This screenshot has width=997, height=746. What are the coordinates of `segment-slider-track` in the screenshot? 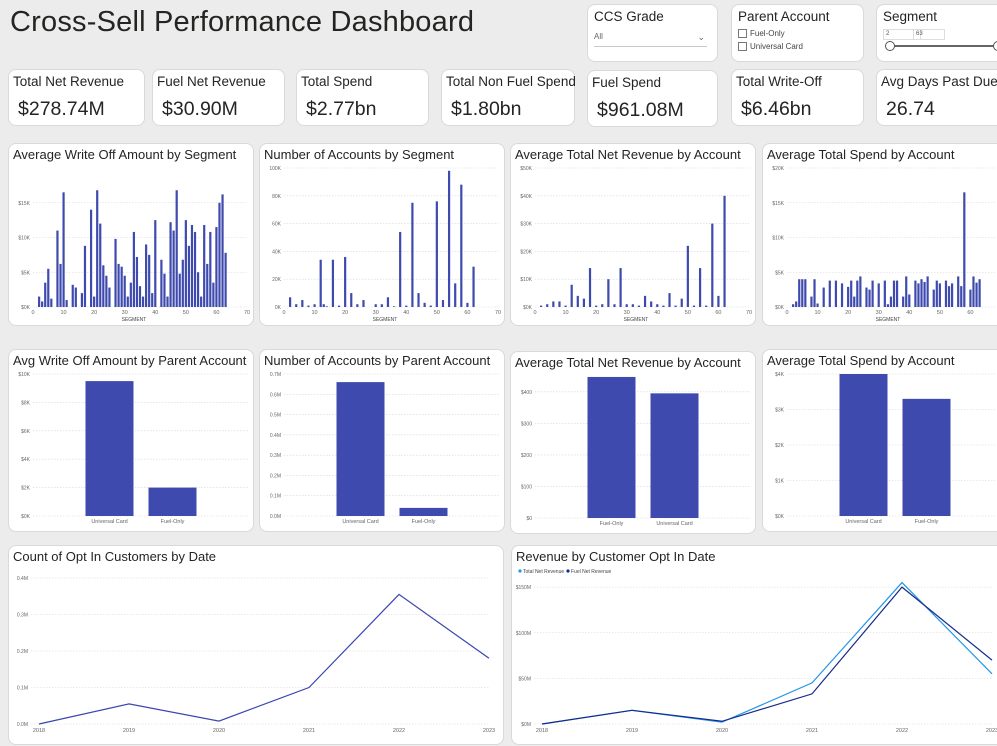 It's located at (943, 46).